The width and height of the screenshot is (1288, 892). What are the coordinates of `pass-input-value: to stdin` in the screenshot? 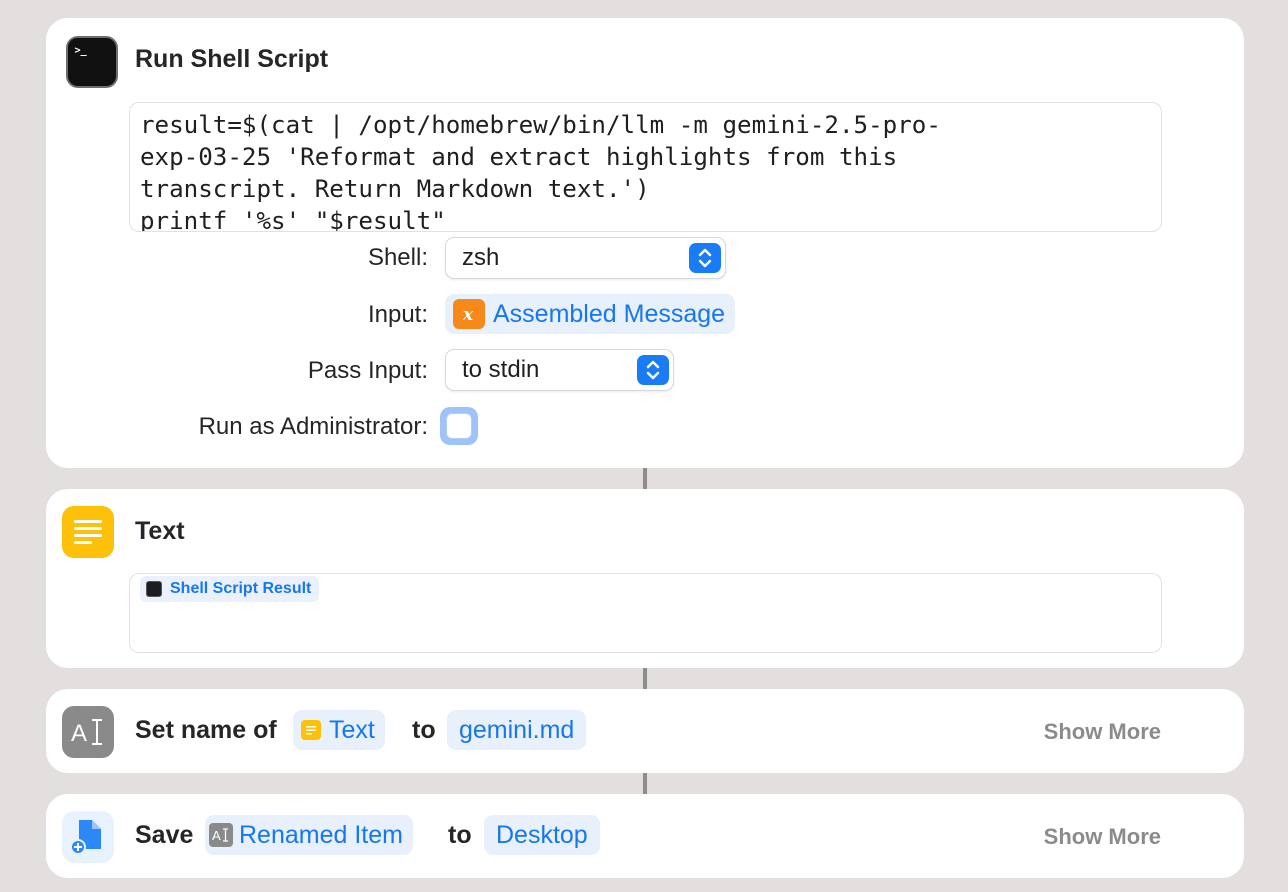 It's located at (501, 369).